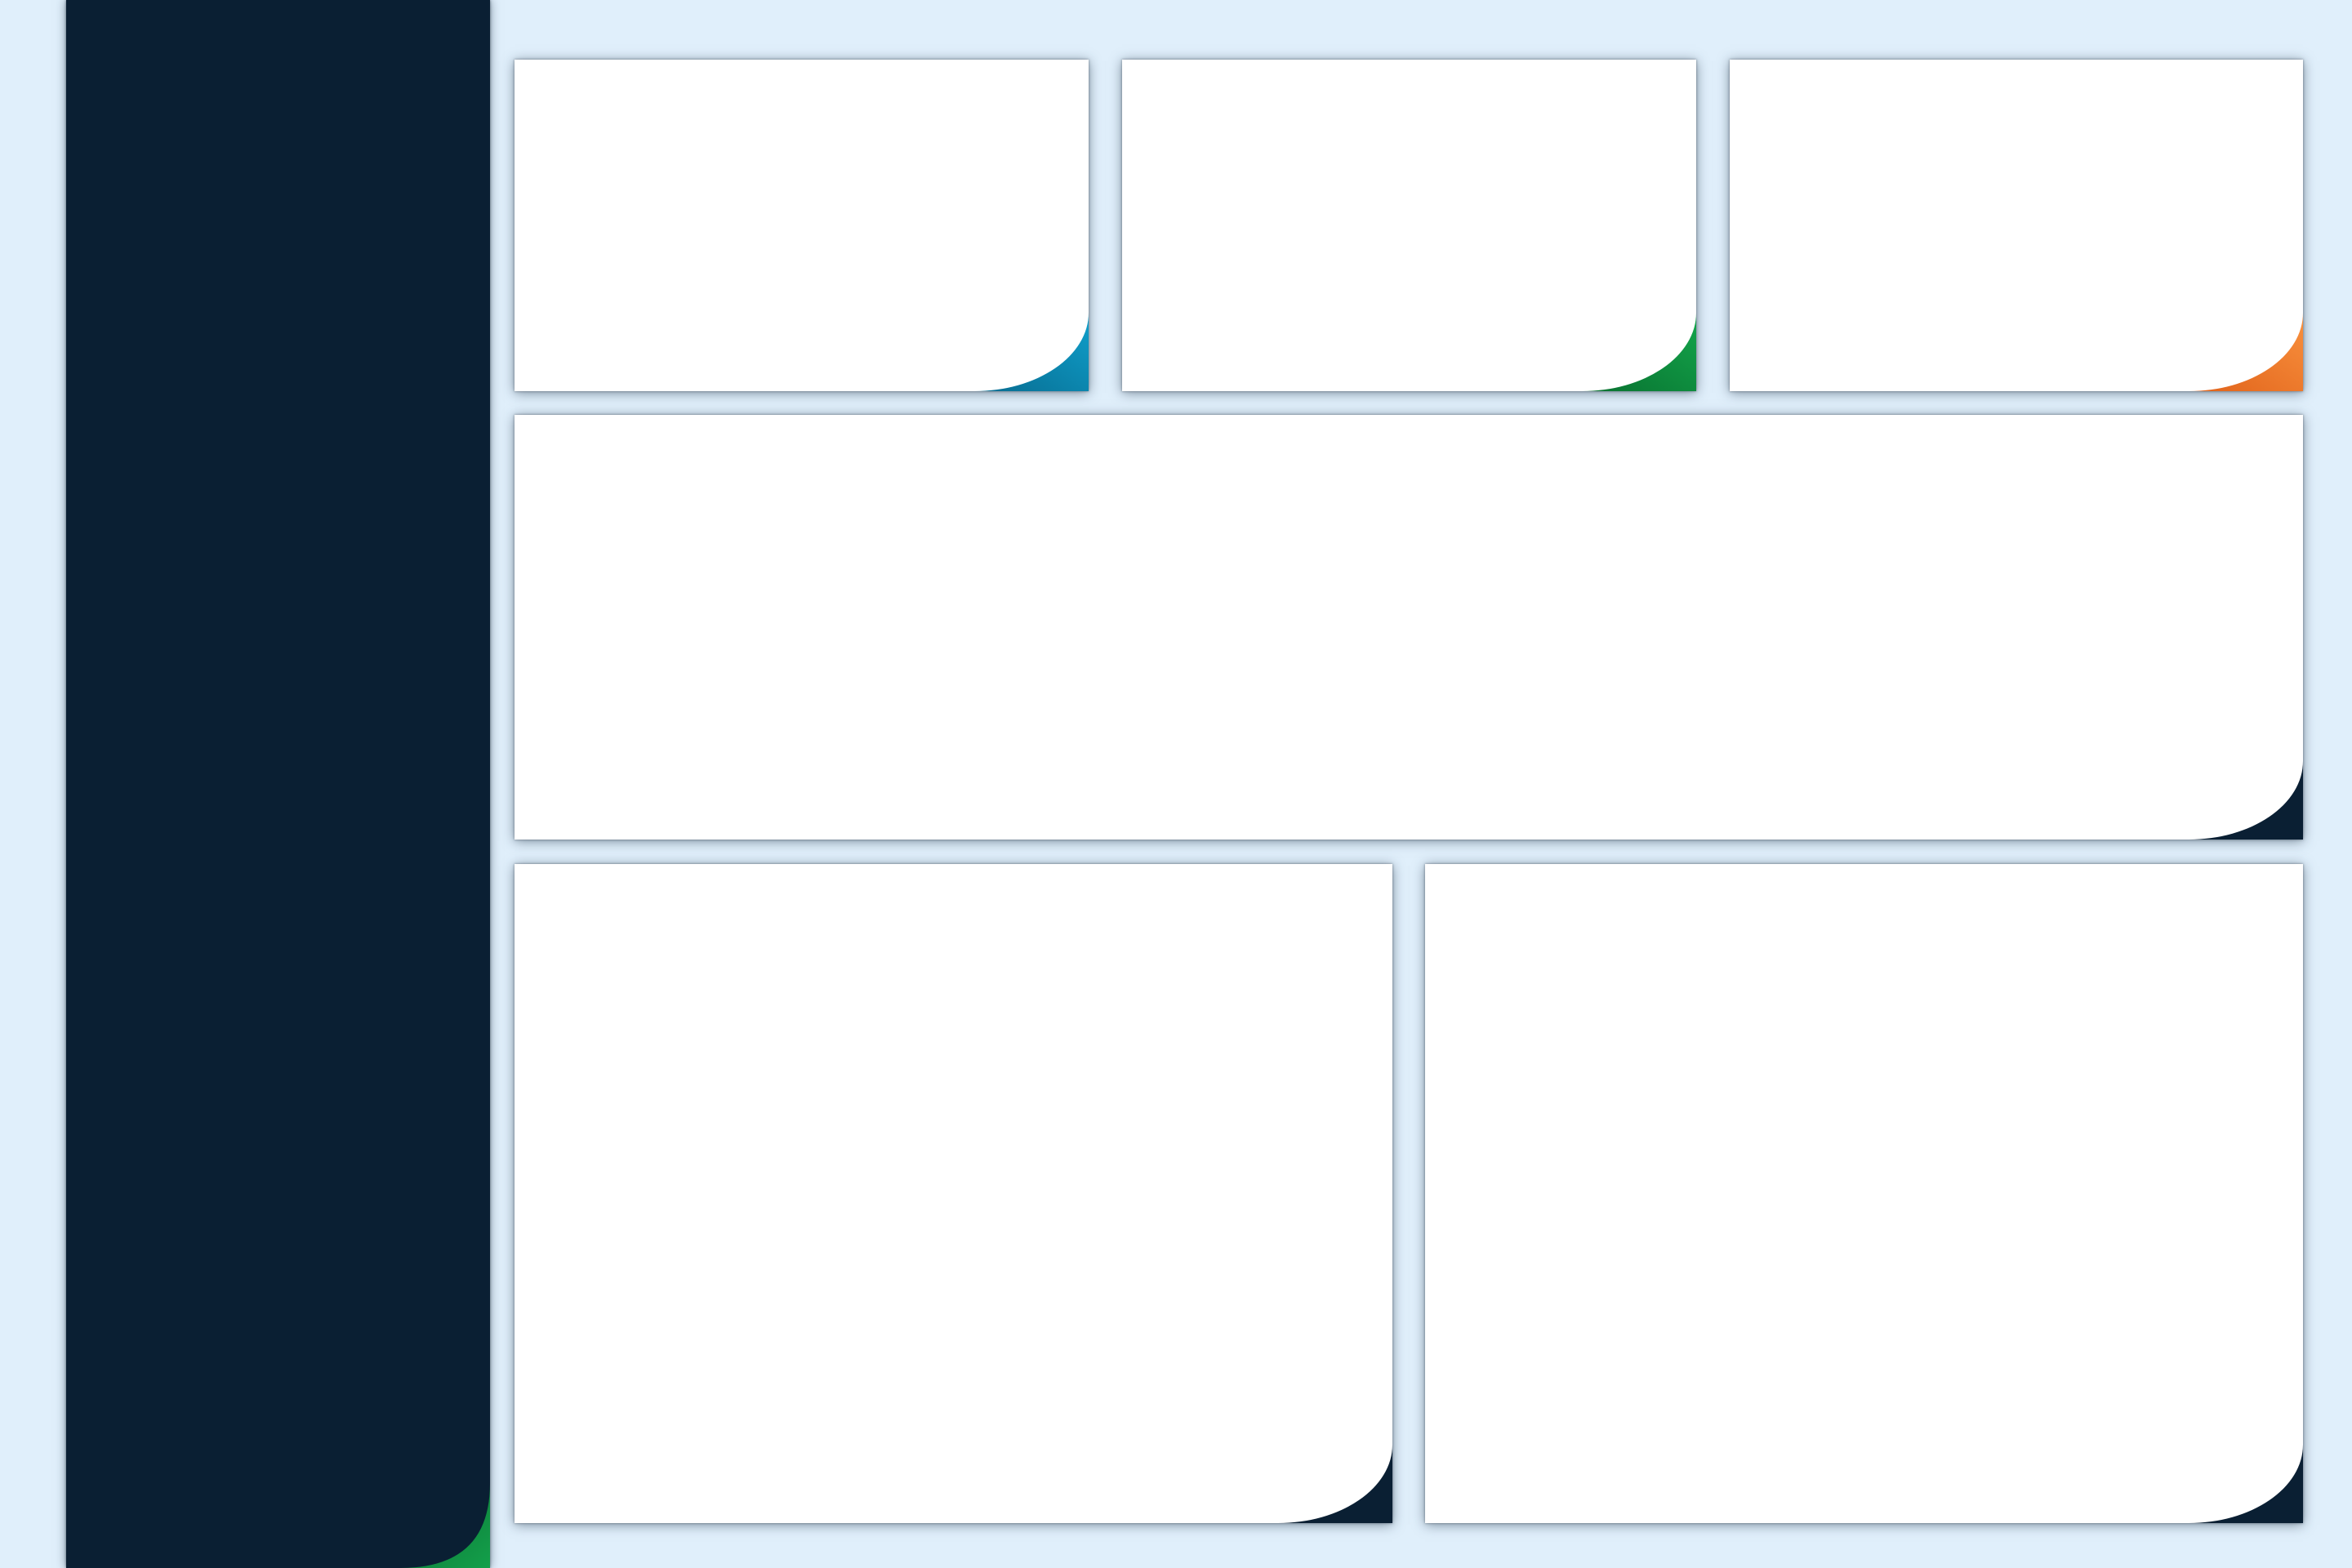 This screenshot has width=2352, height=1568. What do you see at coordinates (445, 1525) in the screenshot?
I see `sidebar-corner-fold` at bounding box center [445, 1525].